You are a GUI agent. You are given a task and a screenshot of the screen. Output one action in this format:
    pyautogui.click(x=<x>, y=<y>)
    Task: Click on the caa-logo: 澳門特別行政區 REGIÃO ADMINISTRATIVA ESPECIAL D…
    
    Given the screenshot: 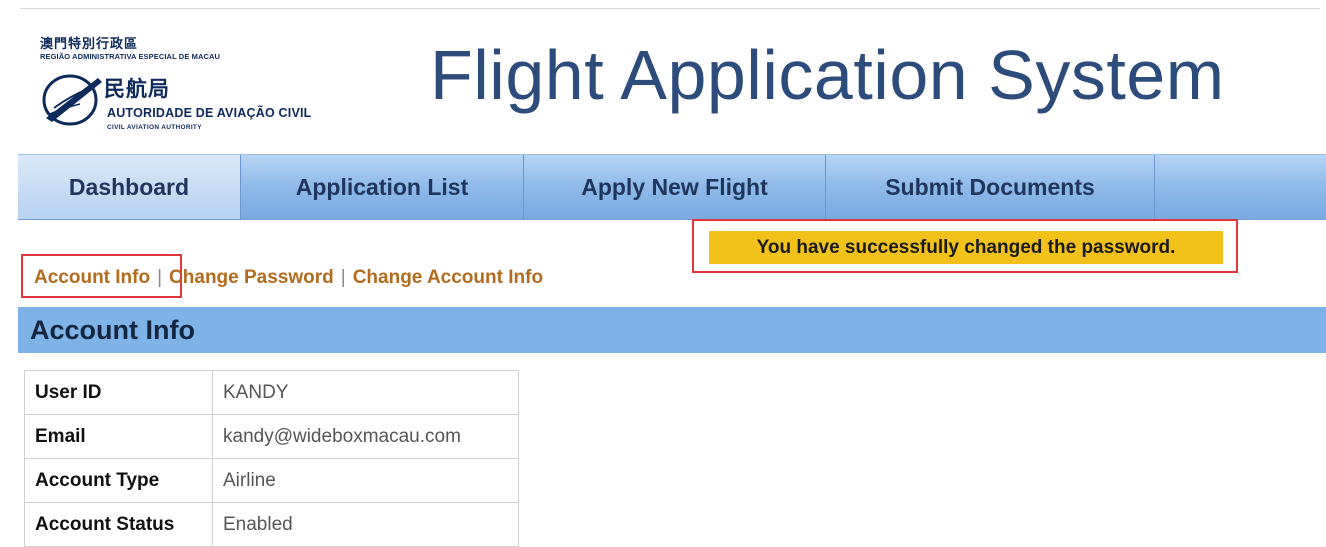 What is the action you would take?
    pyautogui.click(x=210, y=85)
    